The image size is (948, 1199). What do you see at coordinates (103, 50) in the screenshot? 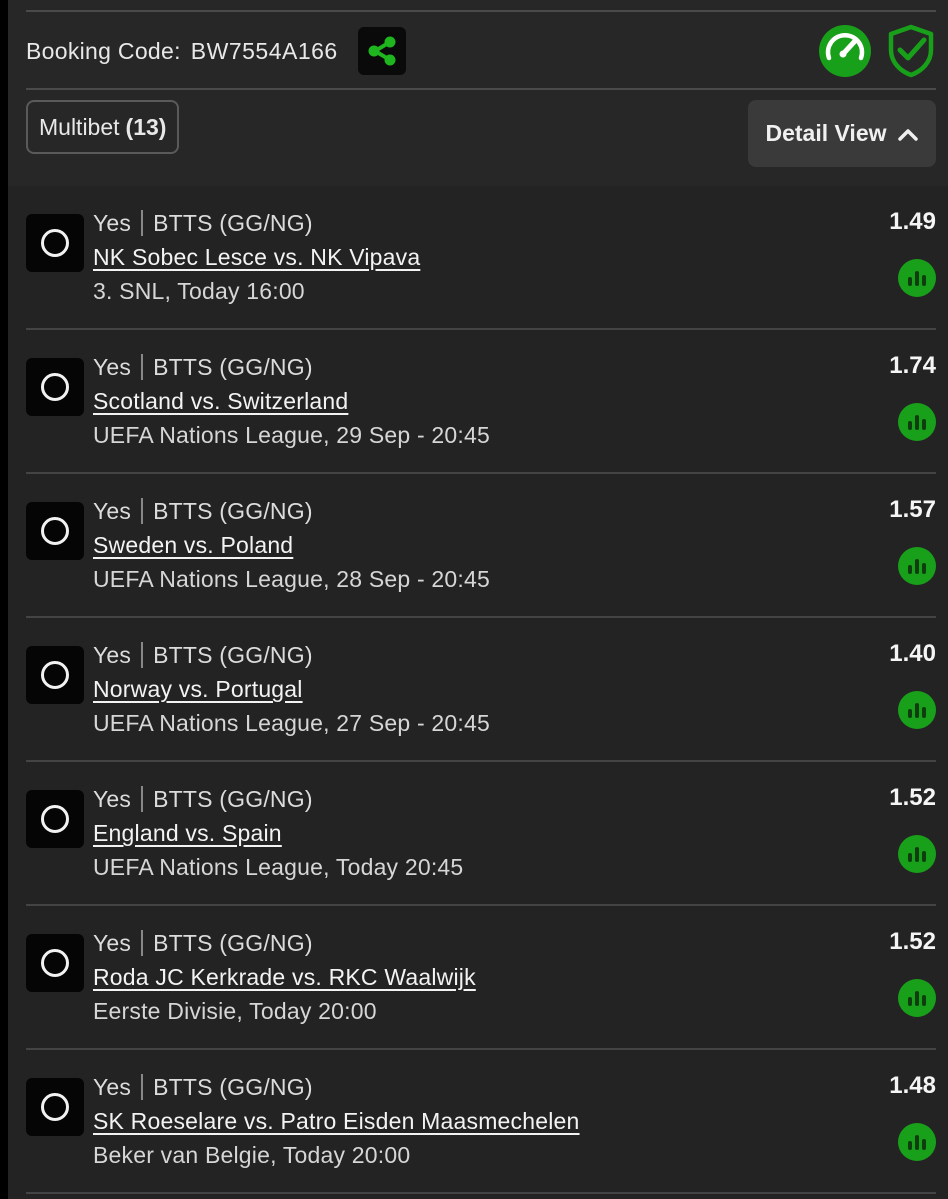
I see `booking-code-label: Booking Code:` at bounding box center [103, 50].